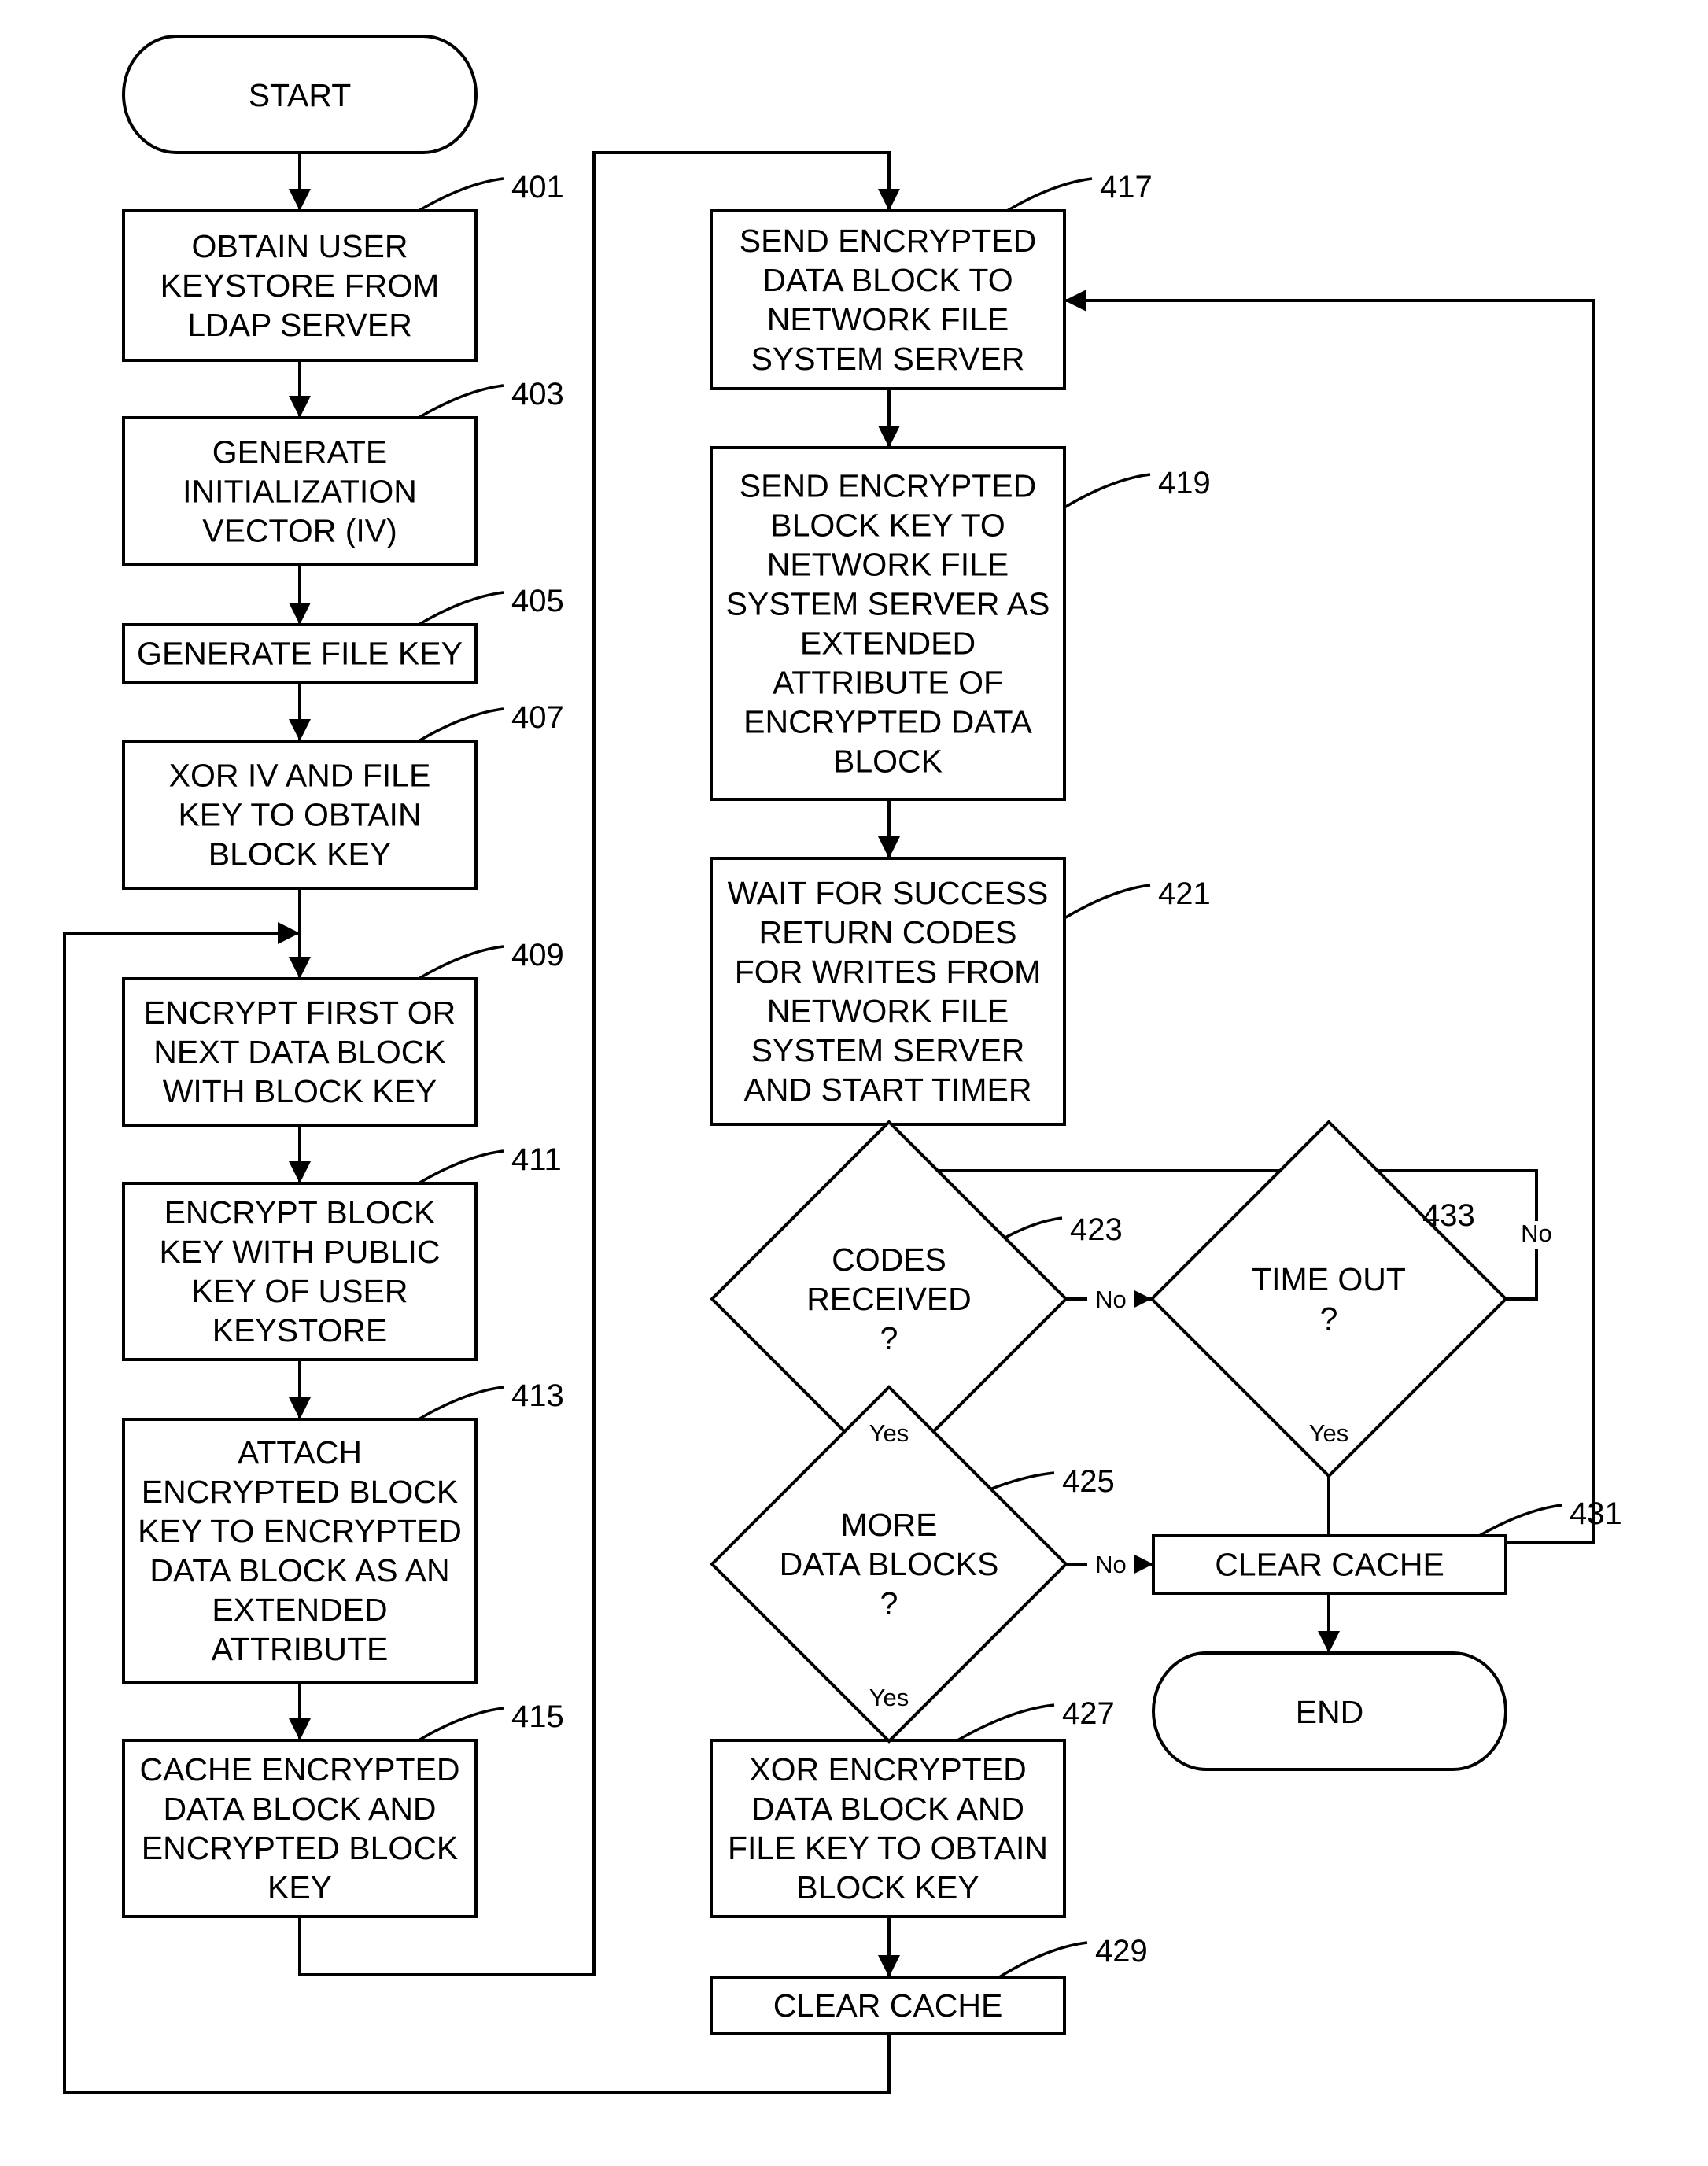 Image resolution: width=1708 pixels, height=2166 pixels. I want to click on process-box-419-line: EXTENDED, so click(888, 643).